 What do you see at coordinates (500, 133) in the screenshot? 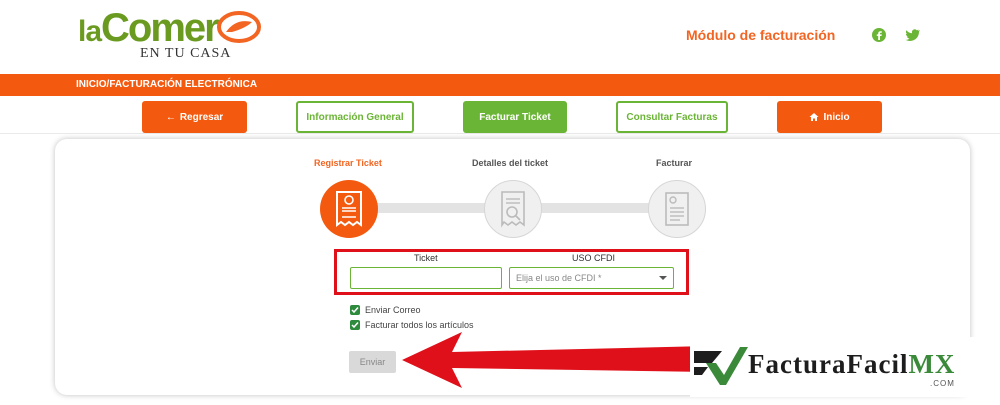
I see `divider` at bounding box center [500, 133].